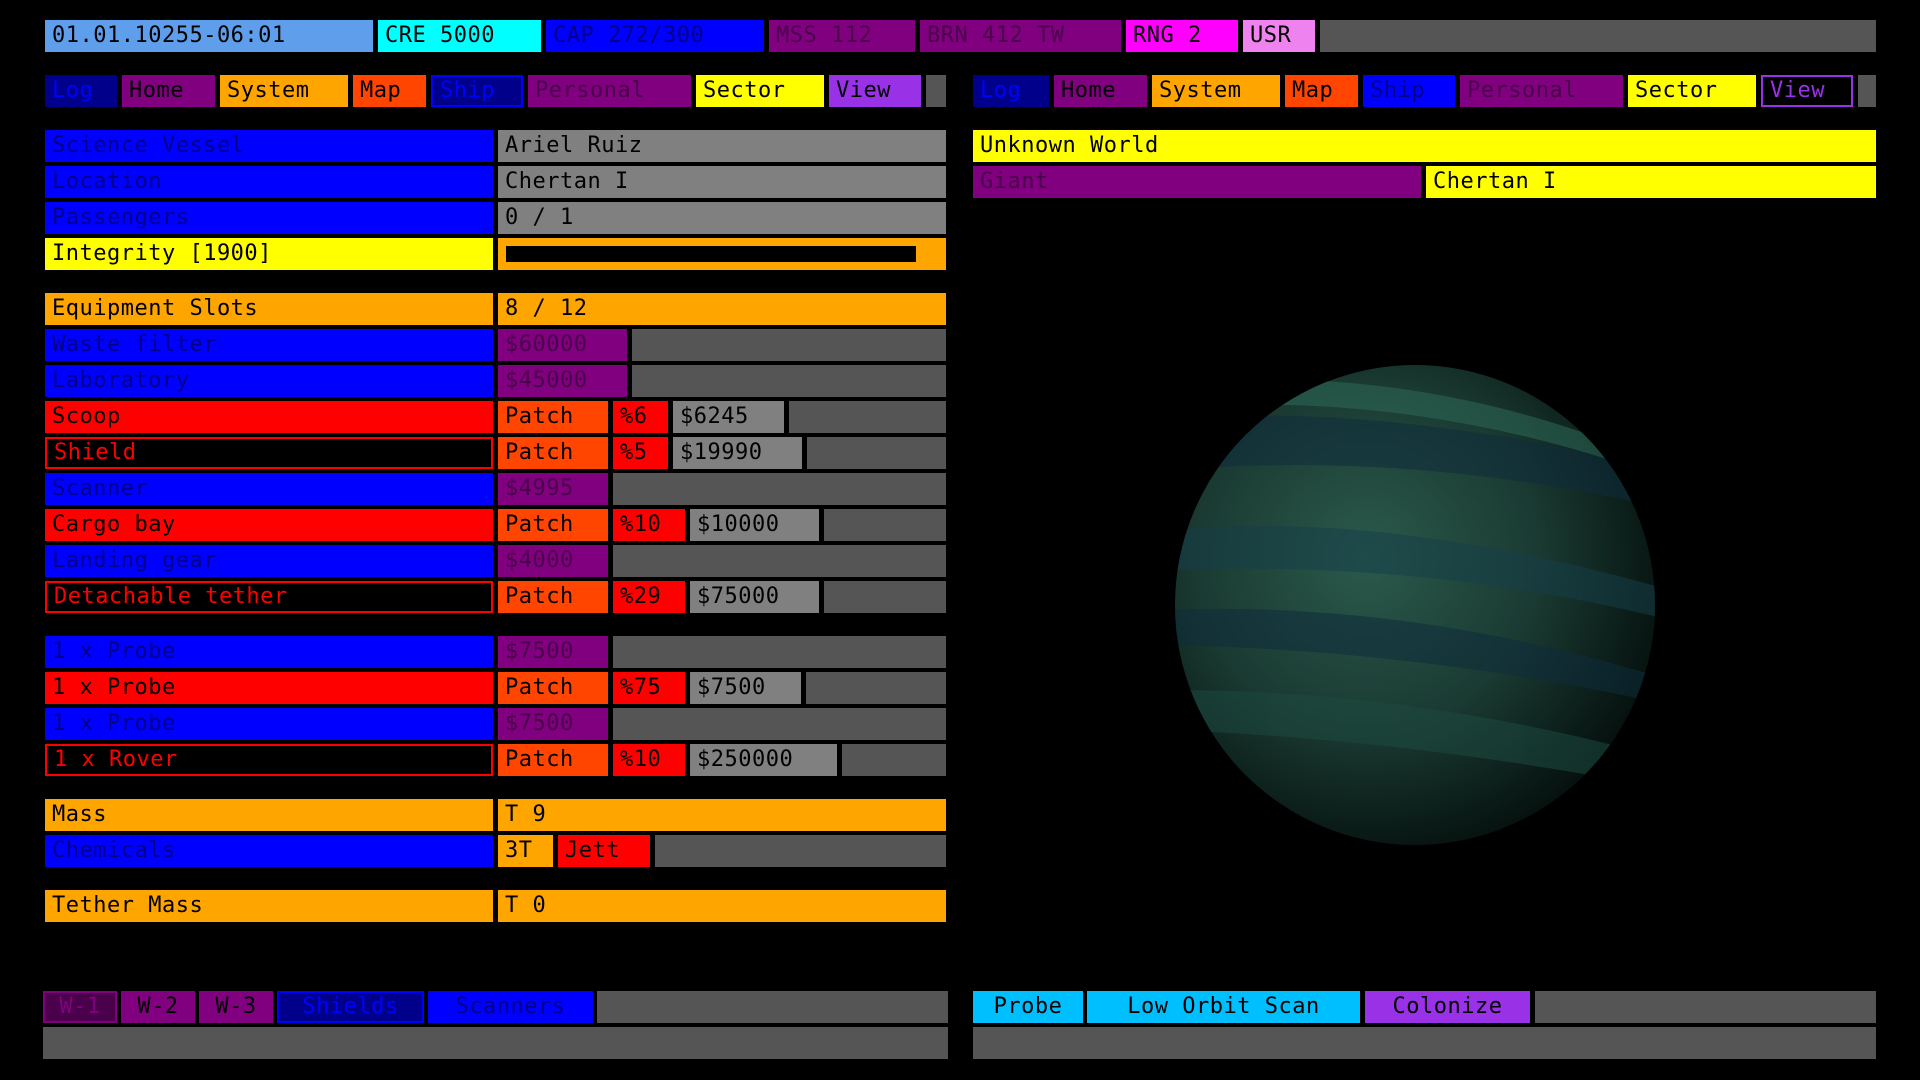  Describe the element at coordinates (562, 345) in the screenshot. I see `equipment-price: $60000` at that location.